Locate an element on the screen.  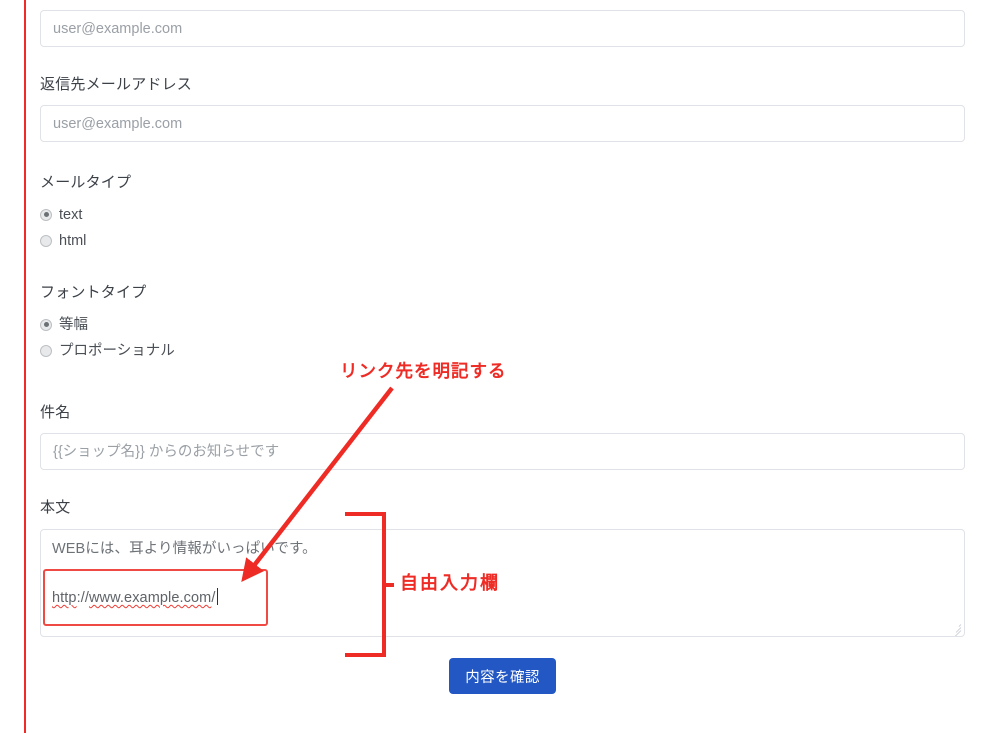
body-text-line-1: WEBには、耳より情報がいっぱいです。 is located at coordinates (184, 549).